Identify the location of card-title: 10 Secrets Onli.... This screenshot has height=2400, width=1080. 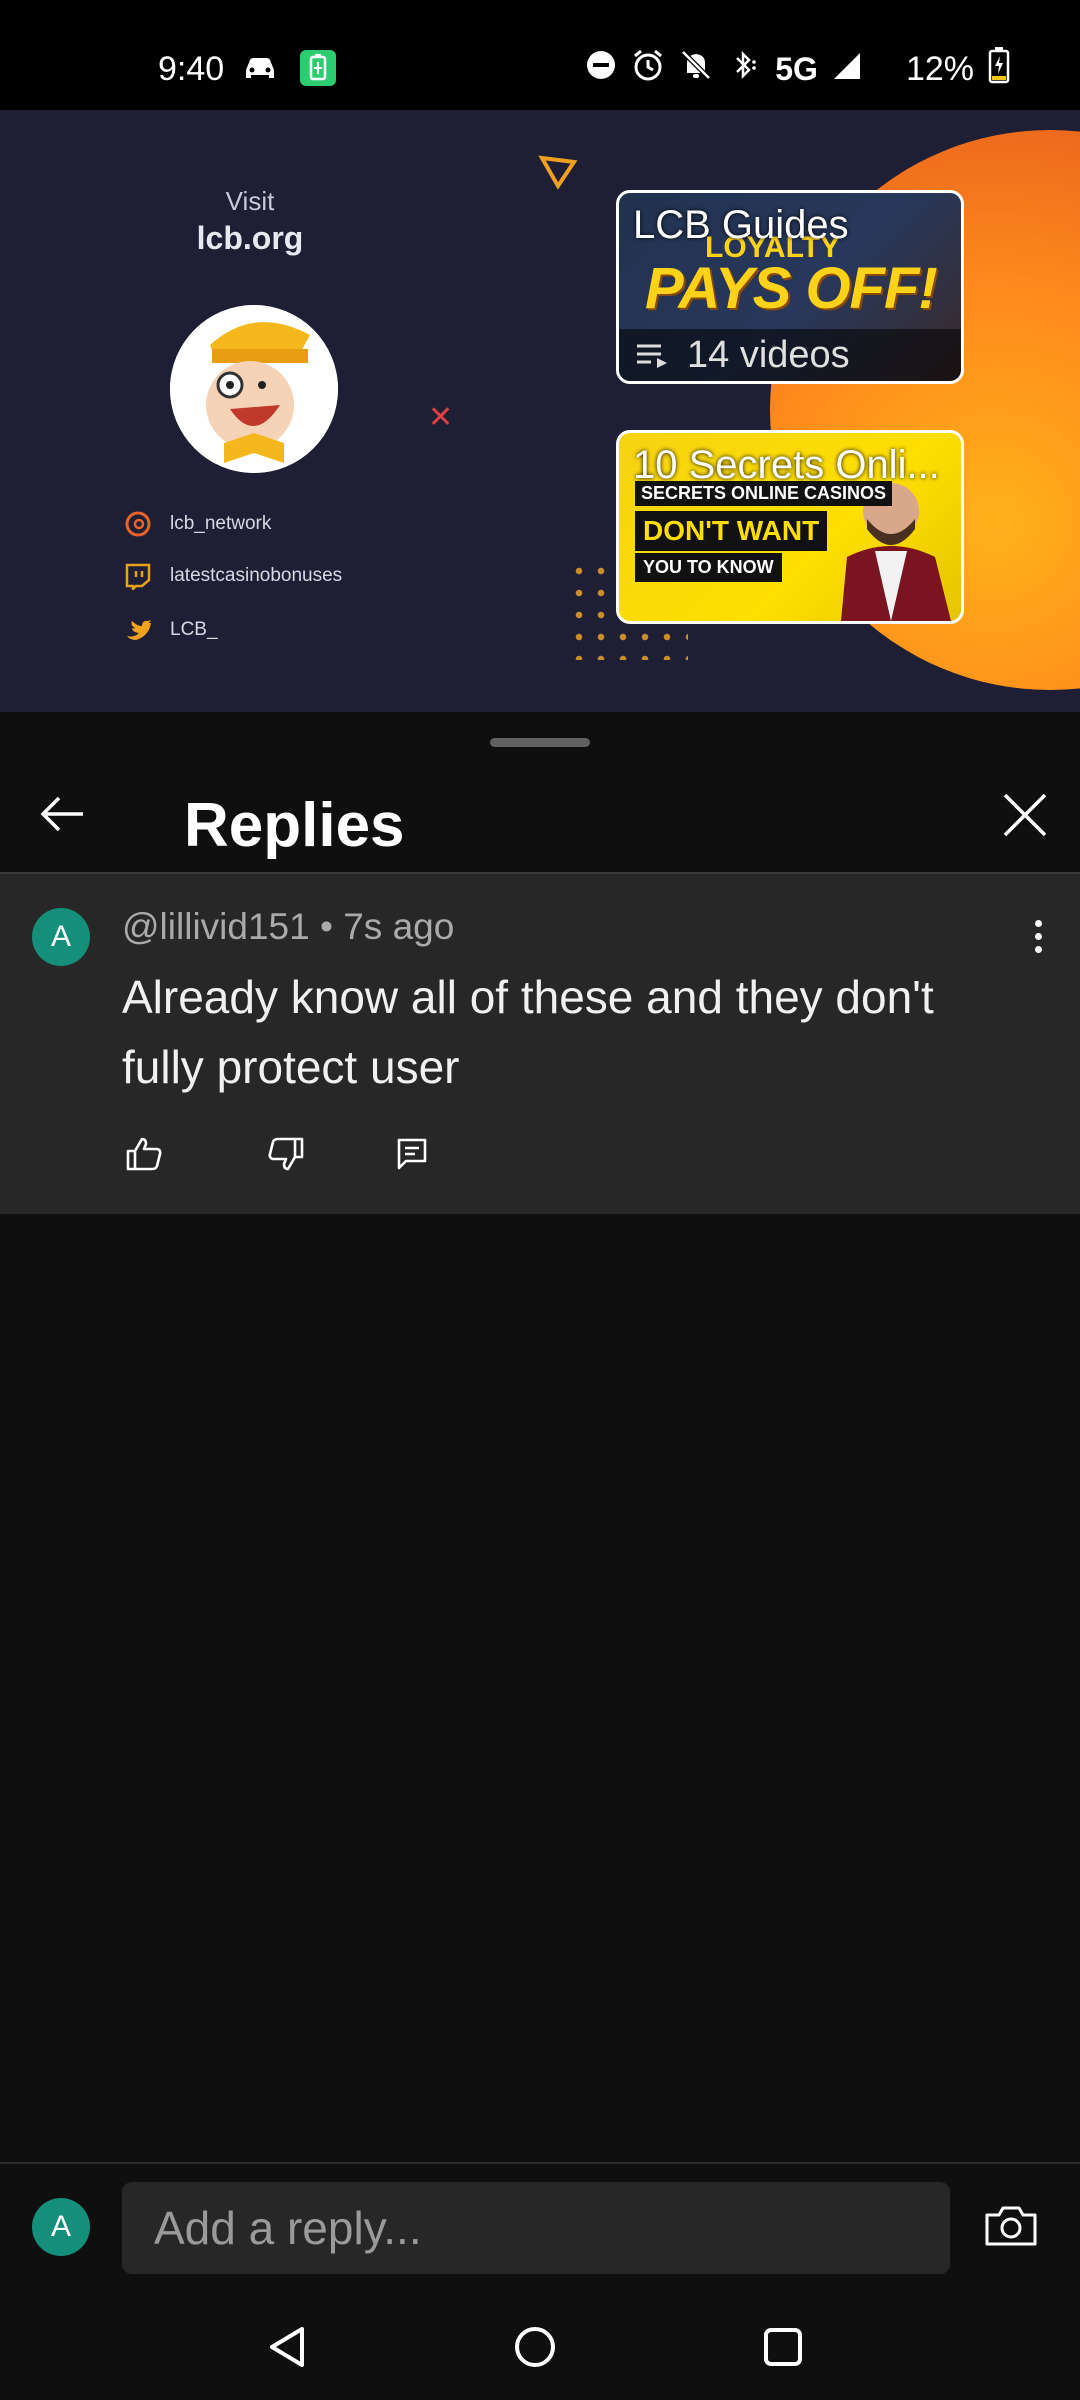
(786, 465).